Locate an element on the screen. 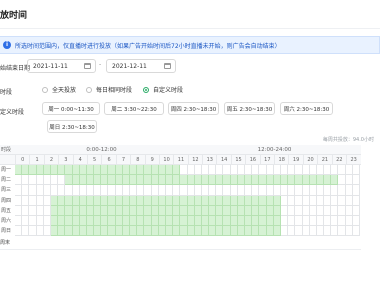 The image size is (380, 282). period-chip: 周四 2:30~18:30 is located at coordinates (193, 108).